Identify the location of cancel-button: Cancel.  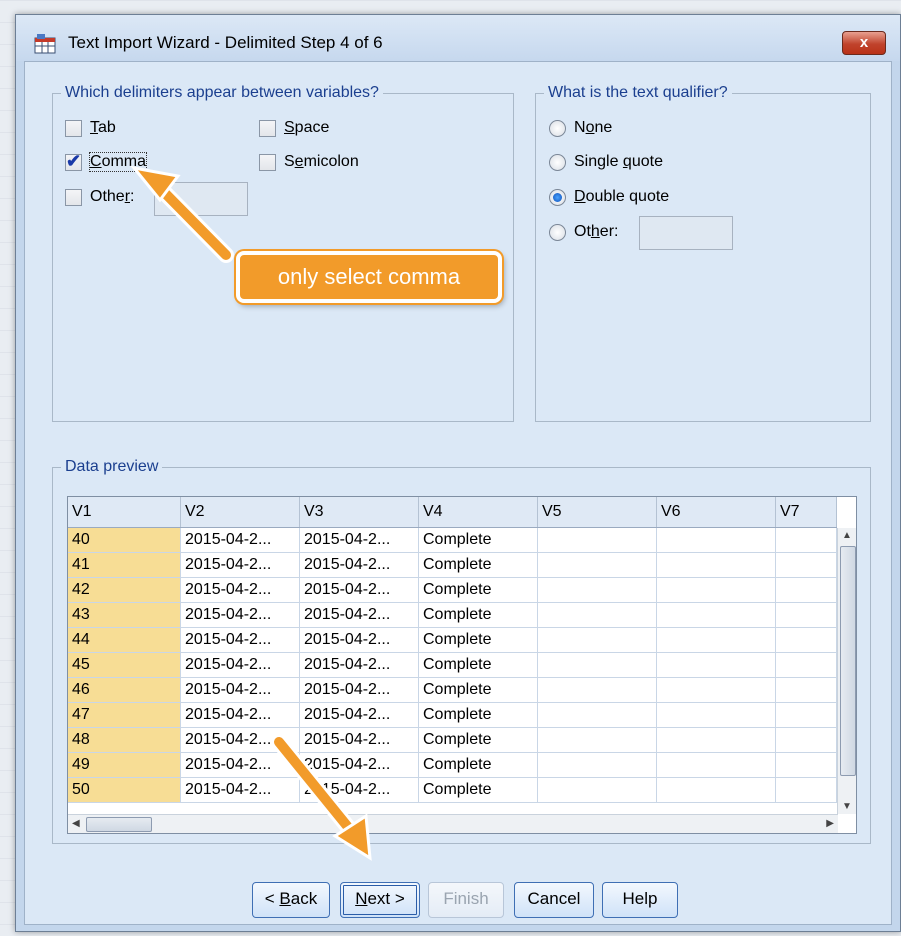
(554, 900).